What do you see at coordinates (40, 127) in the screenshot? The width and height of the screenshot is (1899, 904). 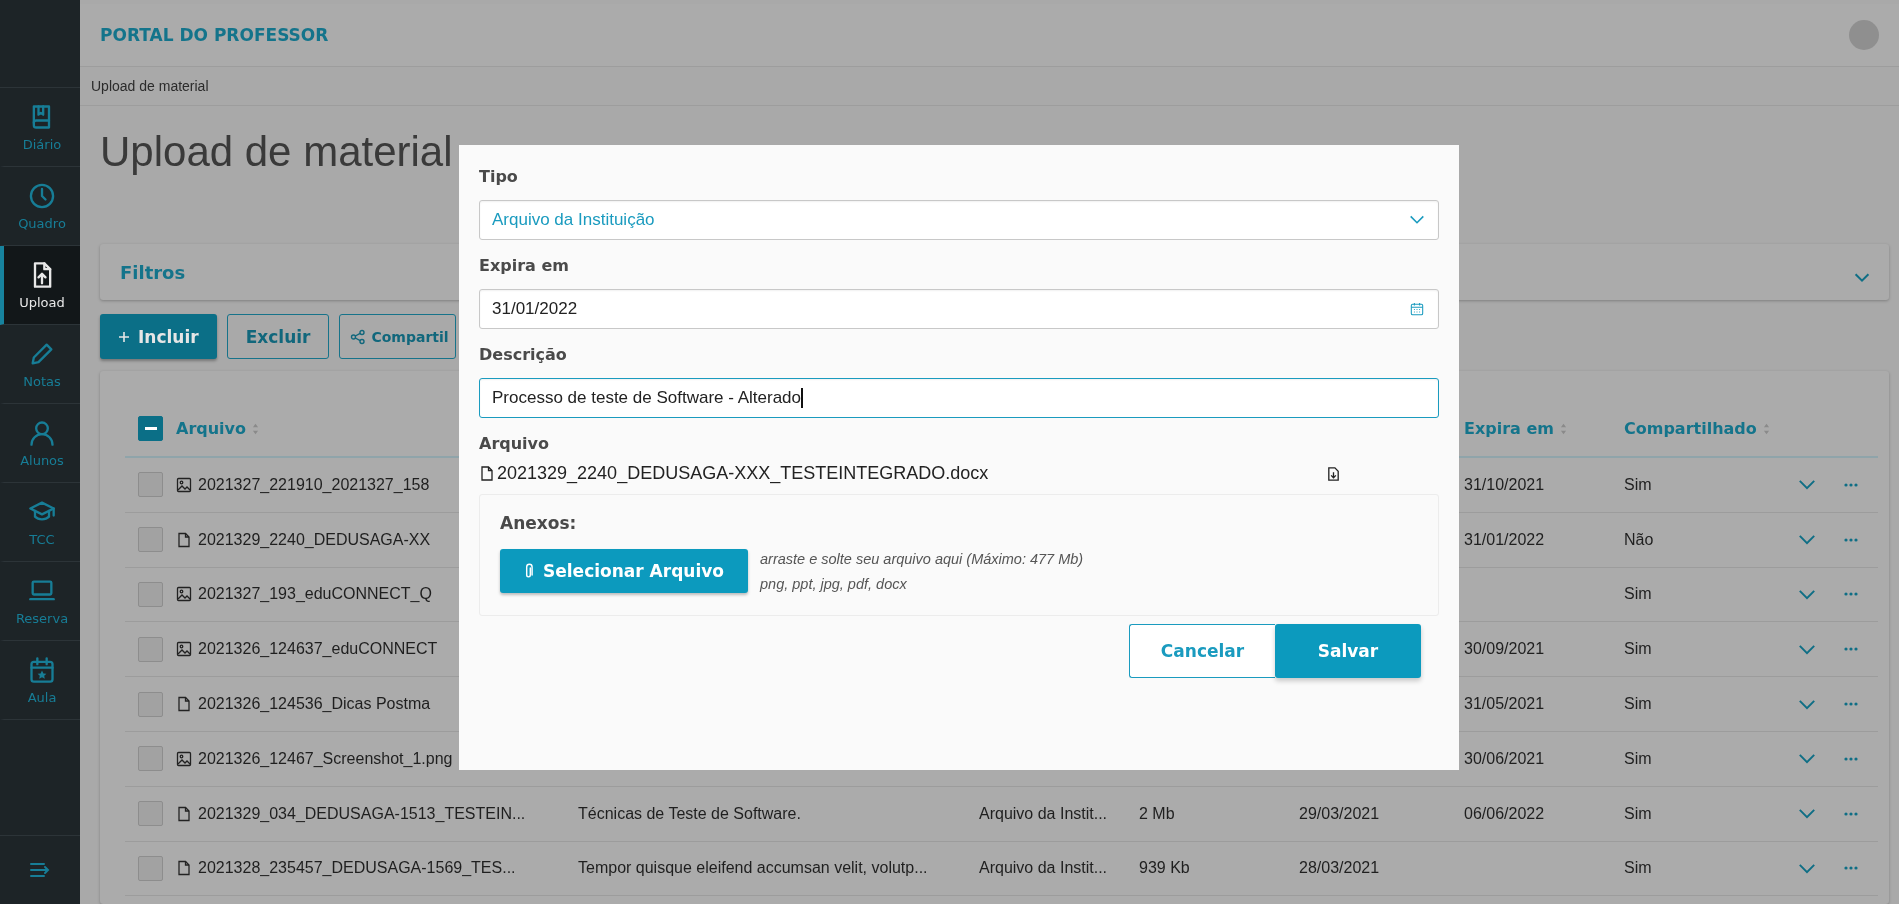 I see `sidebar-item: Diário` at bounding box center [40, 127].